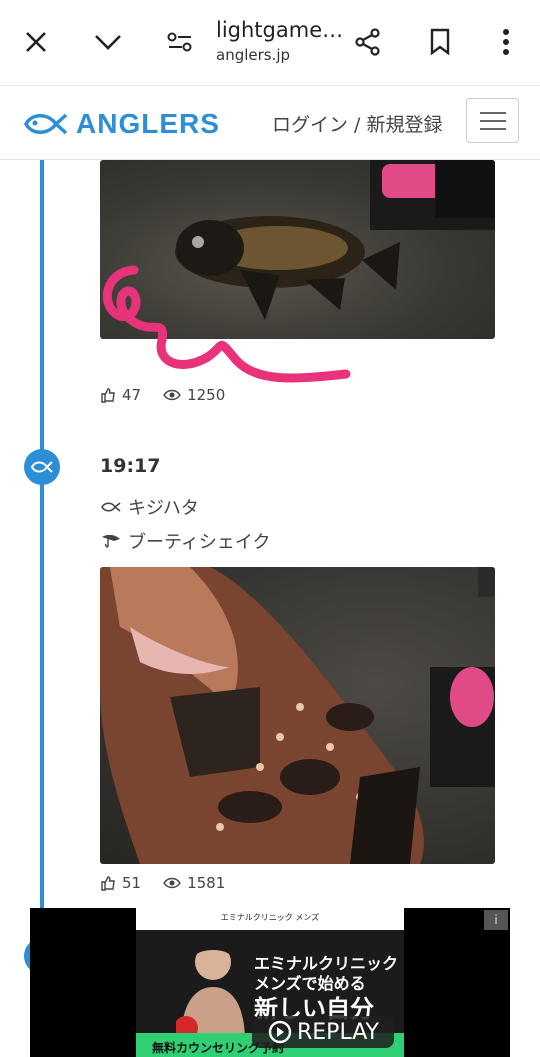  Describe the element at coordinates (253, 55) in the screenshot. I see `page-domain: anglers.jp` at that location.